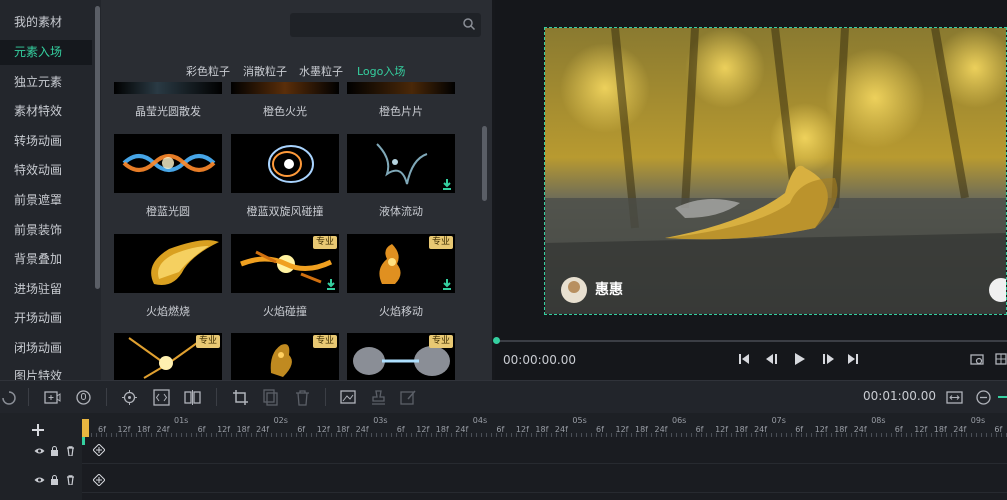  I want to click on record-audio-icon, so click(83, 397).